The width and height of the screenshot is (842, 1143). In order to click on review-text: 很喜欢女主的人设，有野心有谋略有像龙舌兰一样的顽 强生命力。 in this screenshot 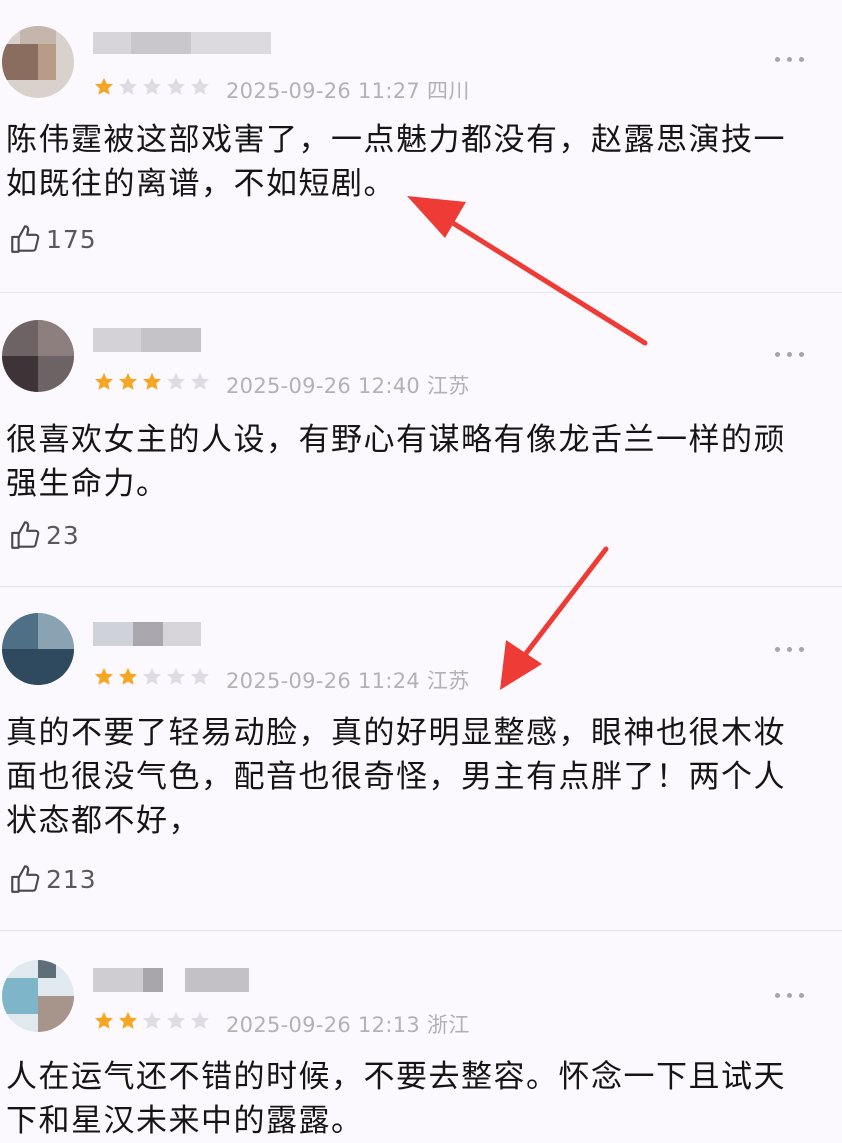, I will do `click(406, 462)`.